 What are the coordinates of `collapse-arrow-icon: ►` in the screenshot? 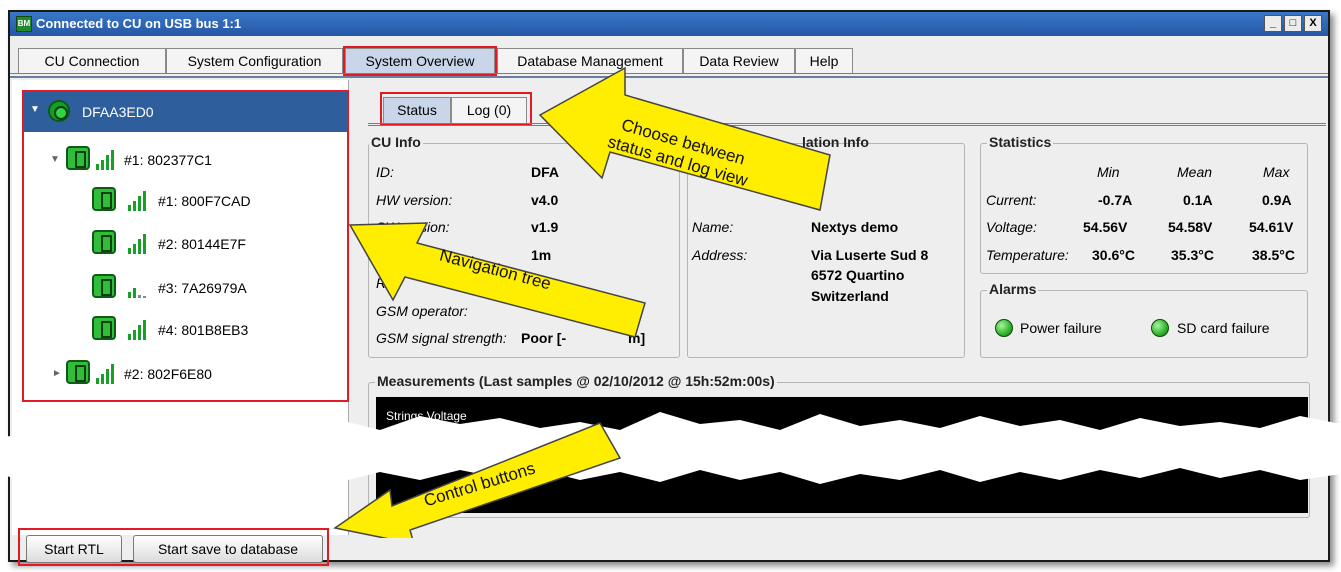 It's located at (57, 373).